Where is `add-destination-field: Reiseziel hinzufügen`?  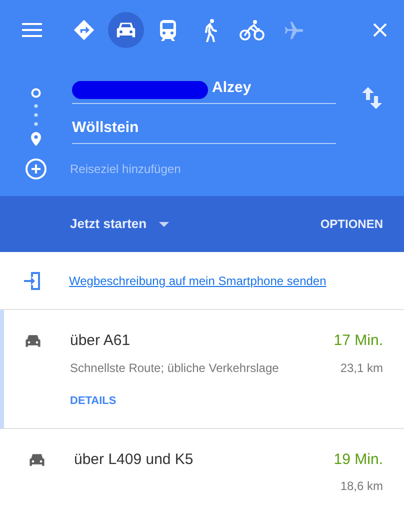 add-destination-field: Reiseziel hinzufügen is located at coordinates (170, 169).